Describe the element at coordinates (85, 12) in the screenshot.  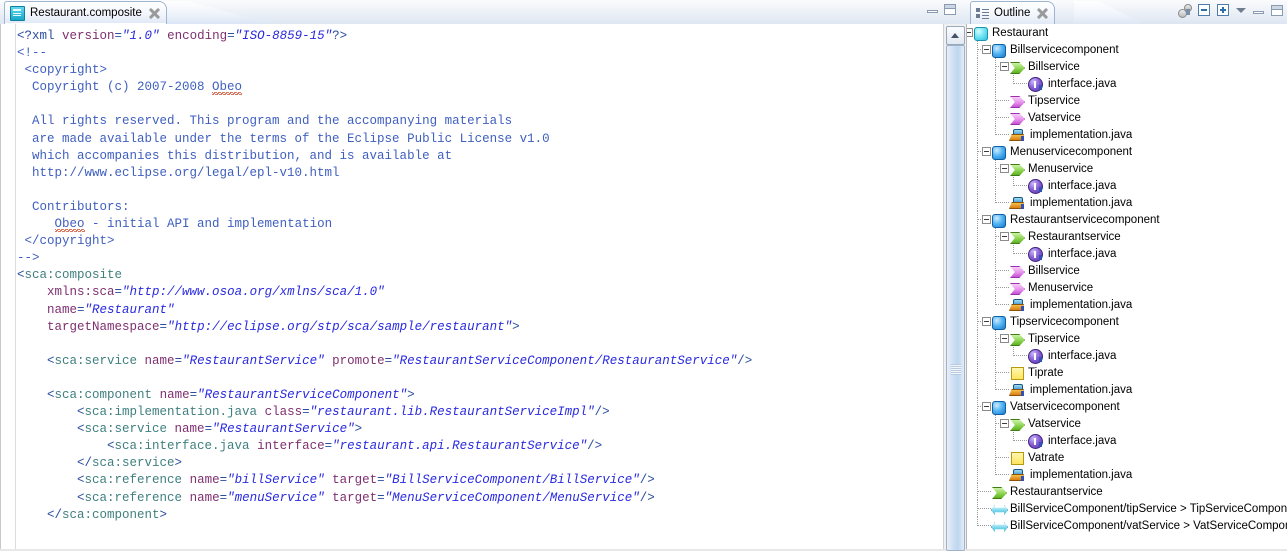
I see `editor-tab-restaurant-composite: Restaurant.composite` at that location.